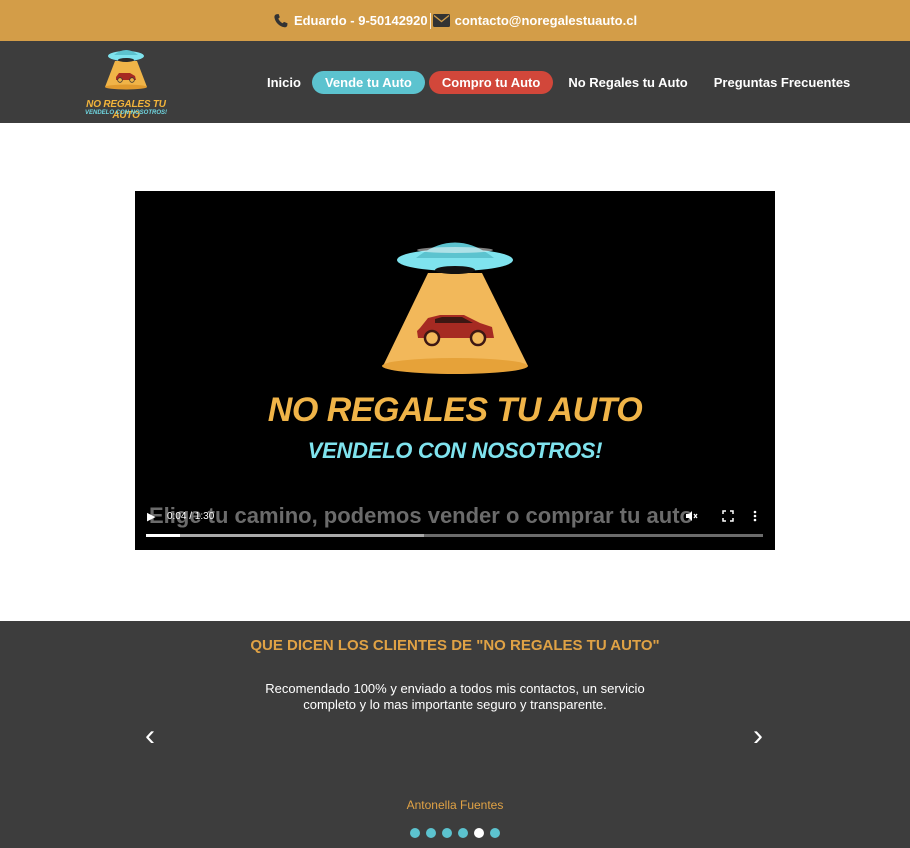  Describe the element at coordinates (454, 535) in the screenshot. I see `video-progress-bar` at that location.